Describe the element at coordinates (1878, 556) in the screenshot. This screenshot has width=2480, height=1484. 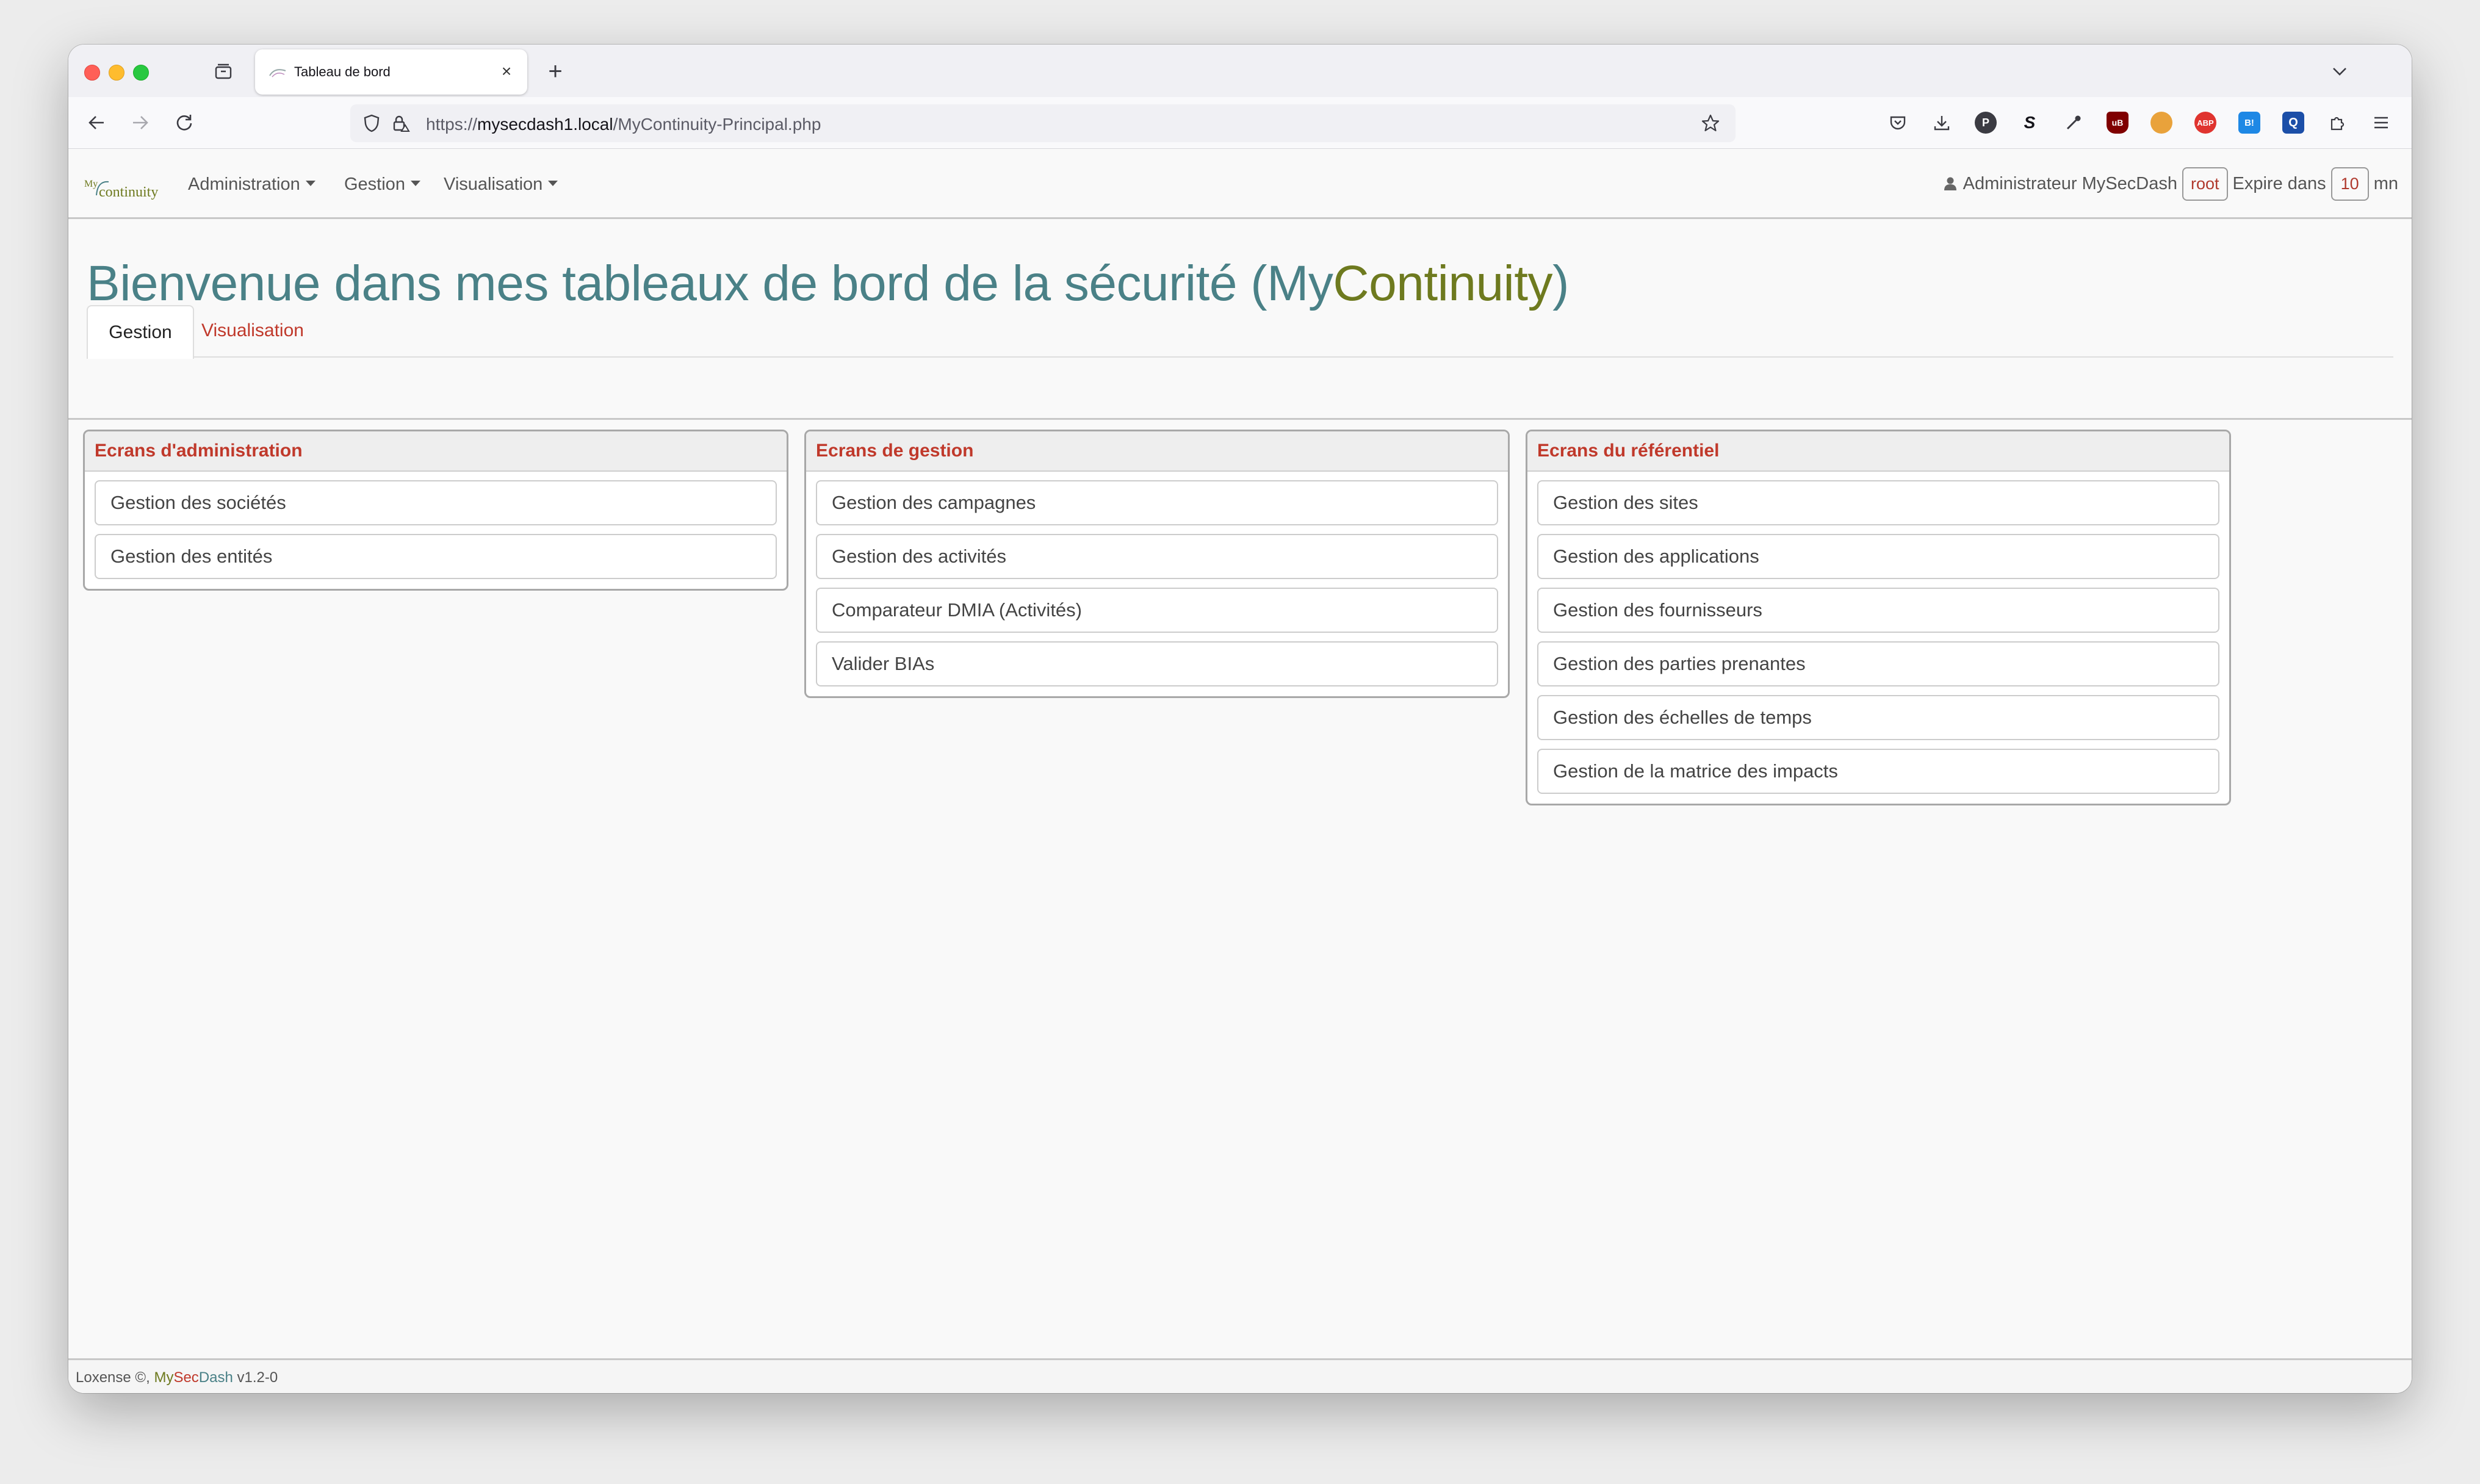
I see `link-gestion-applications: Gestion des applications` at that location.